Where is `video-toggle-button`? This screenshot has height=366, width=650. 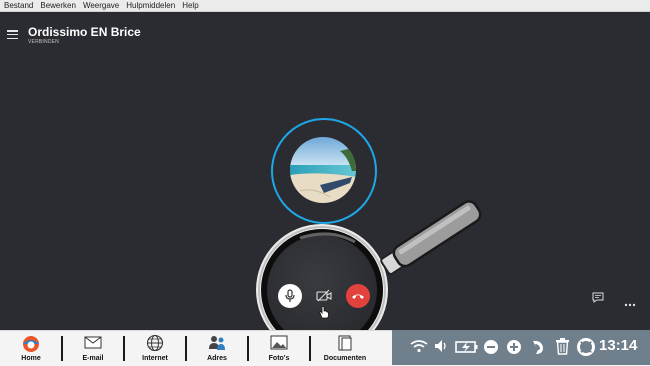 video-toggle-button is located at coordinates (324, 296).